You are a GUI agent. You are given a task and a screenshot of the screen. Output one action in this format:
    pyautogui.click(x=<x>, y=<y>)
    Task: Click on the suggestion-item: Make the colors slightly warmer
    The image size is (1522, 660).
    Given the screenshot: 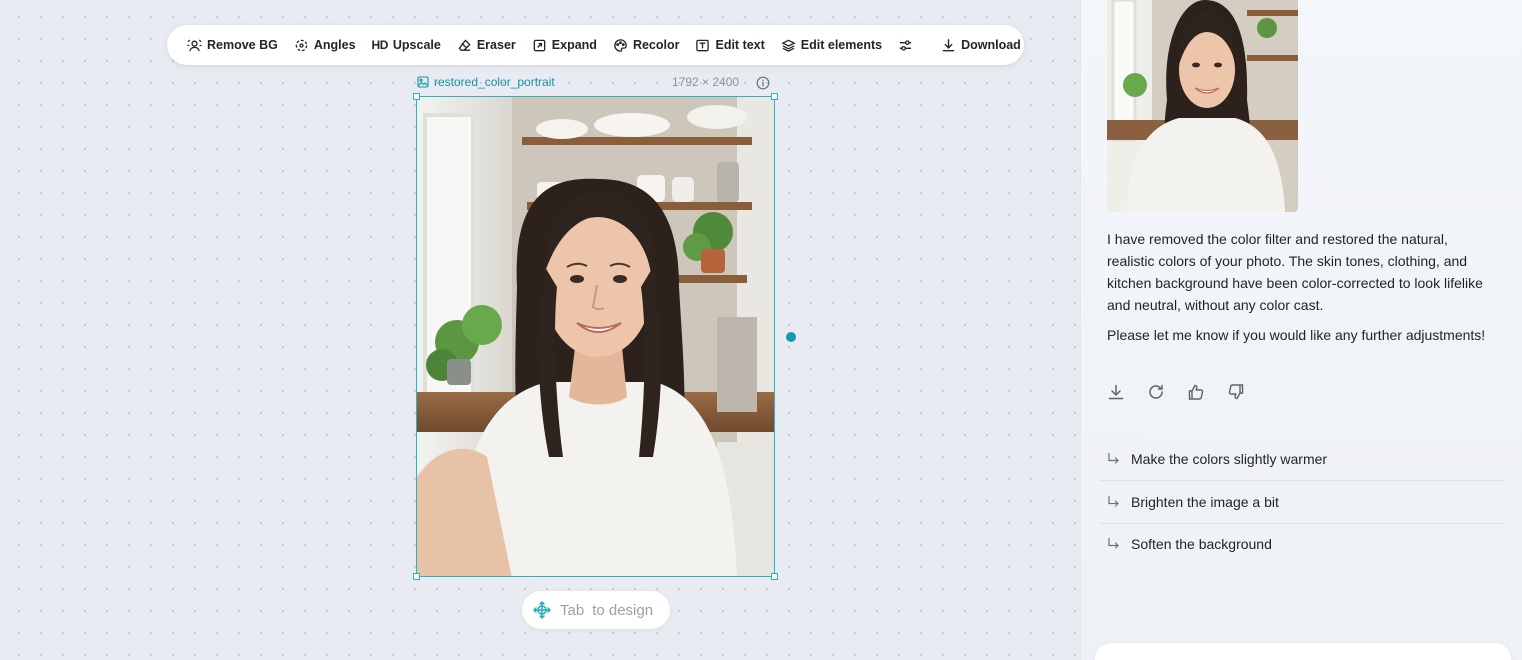 What is the action you would take?
    pyautogui.click(x=1302, y=459)
    